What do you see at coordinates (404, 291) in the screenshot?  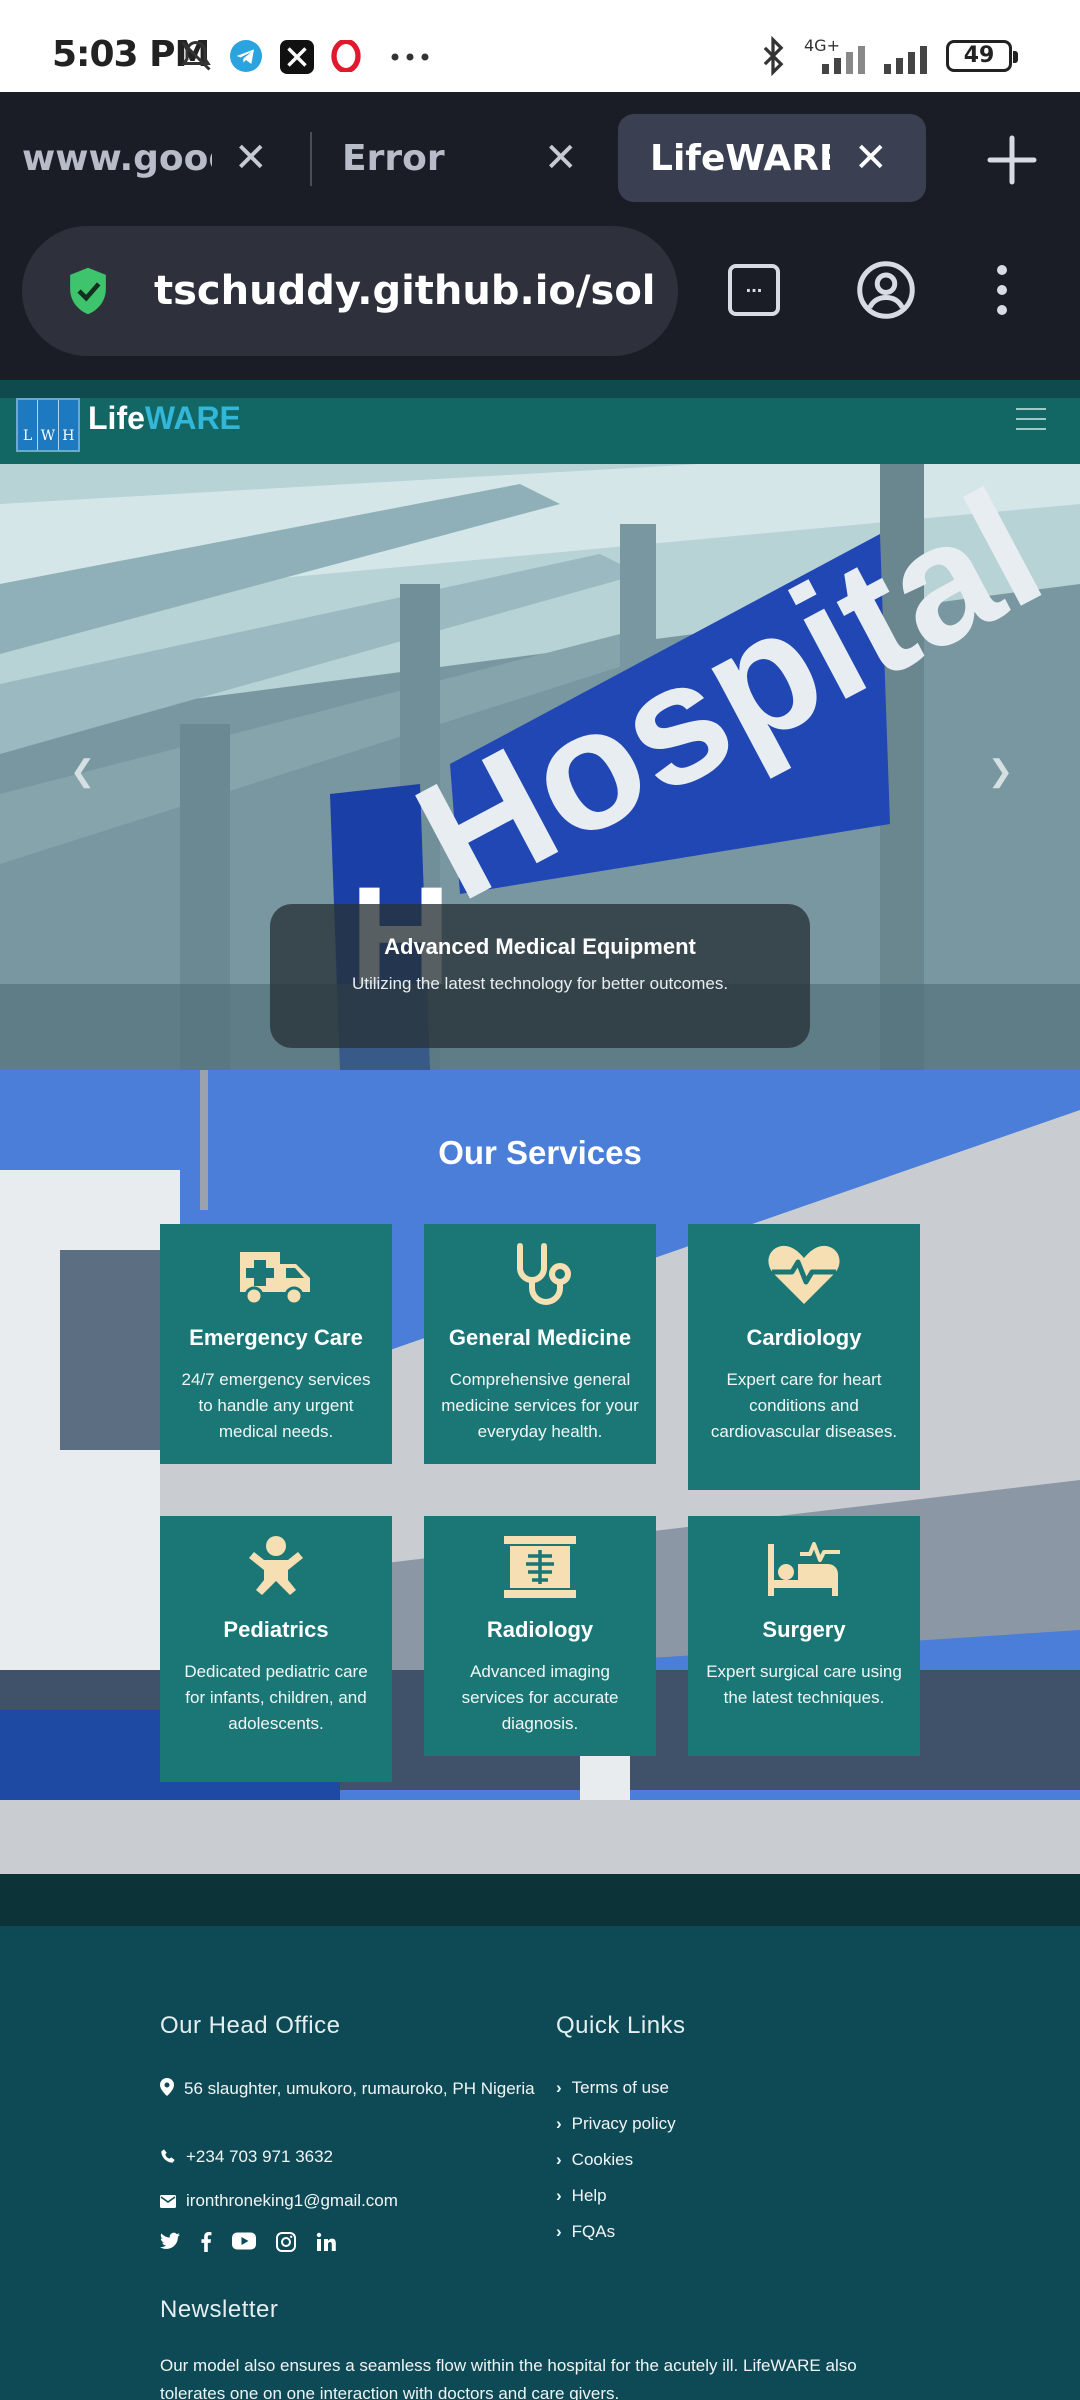 I see `url-text: tschuddy.github.io/solo_` at bounding box center [404, 291].